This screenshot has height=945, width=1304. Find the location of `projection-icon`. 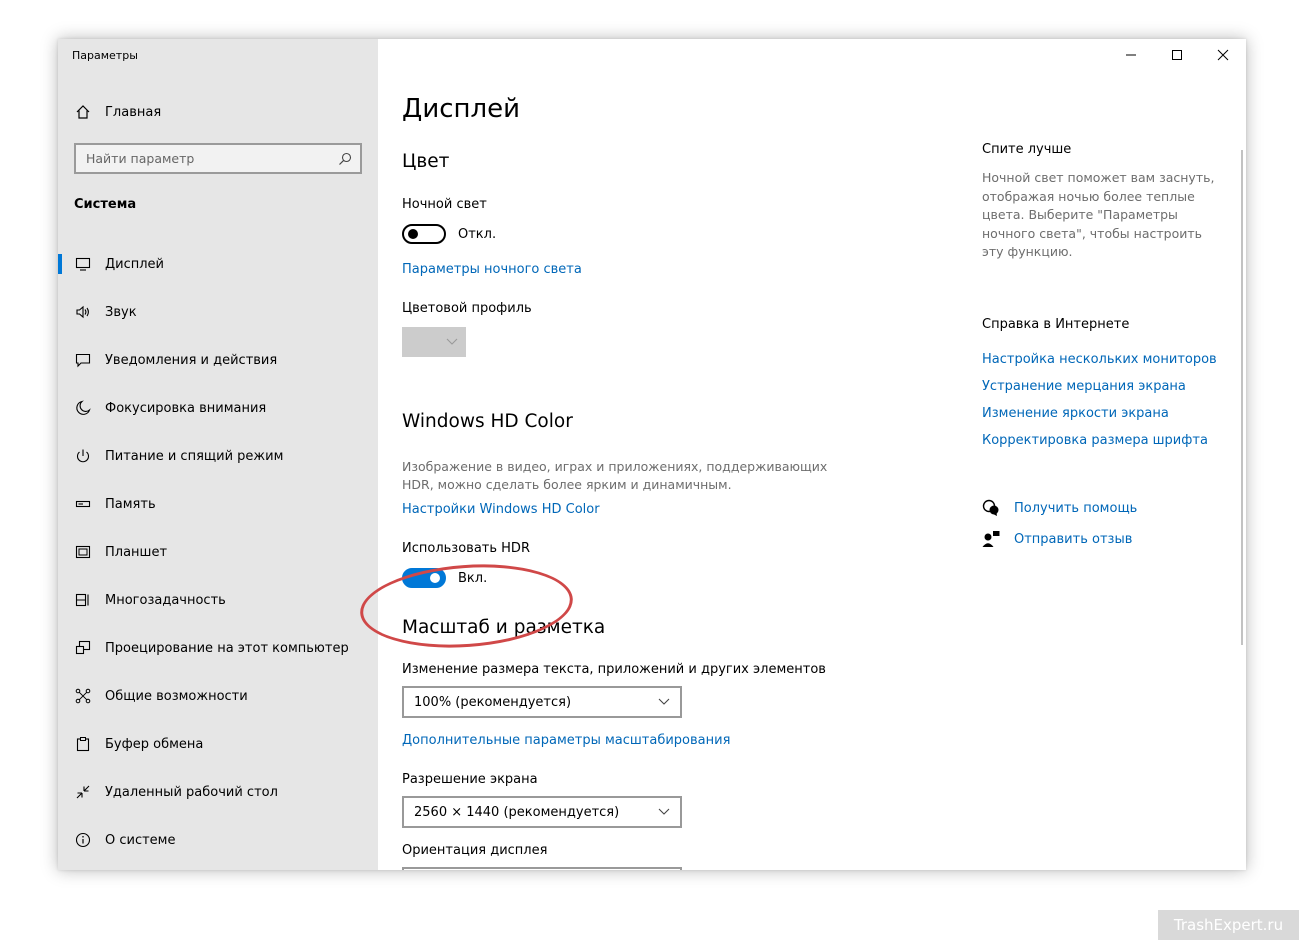

projection-icon is located at coordinates (83, 648).